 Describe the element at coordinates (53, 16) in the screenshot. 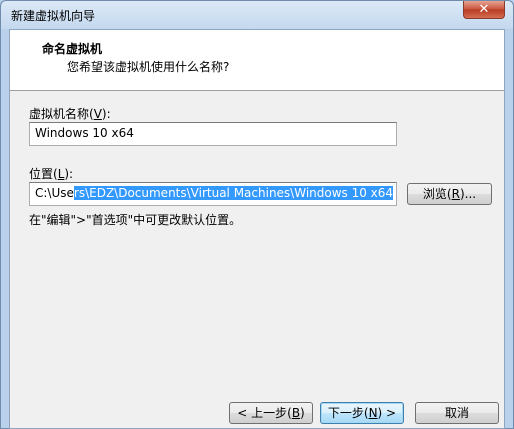

I see `window-title: 新建虚拟机向导` at that location.